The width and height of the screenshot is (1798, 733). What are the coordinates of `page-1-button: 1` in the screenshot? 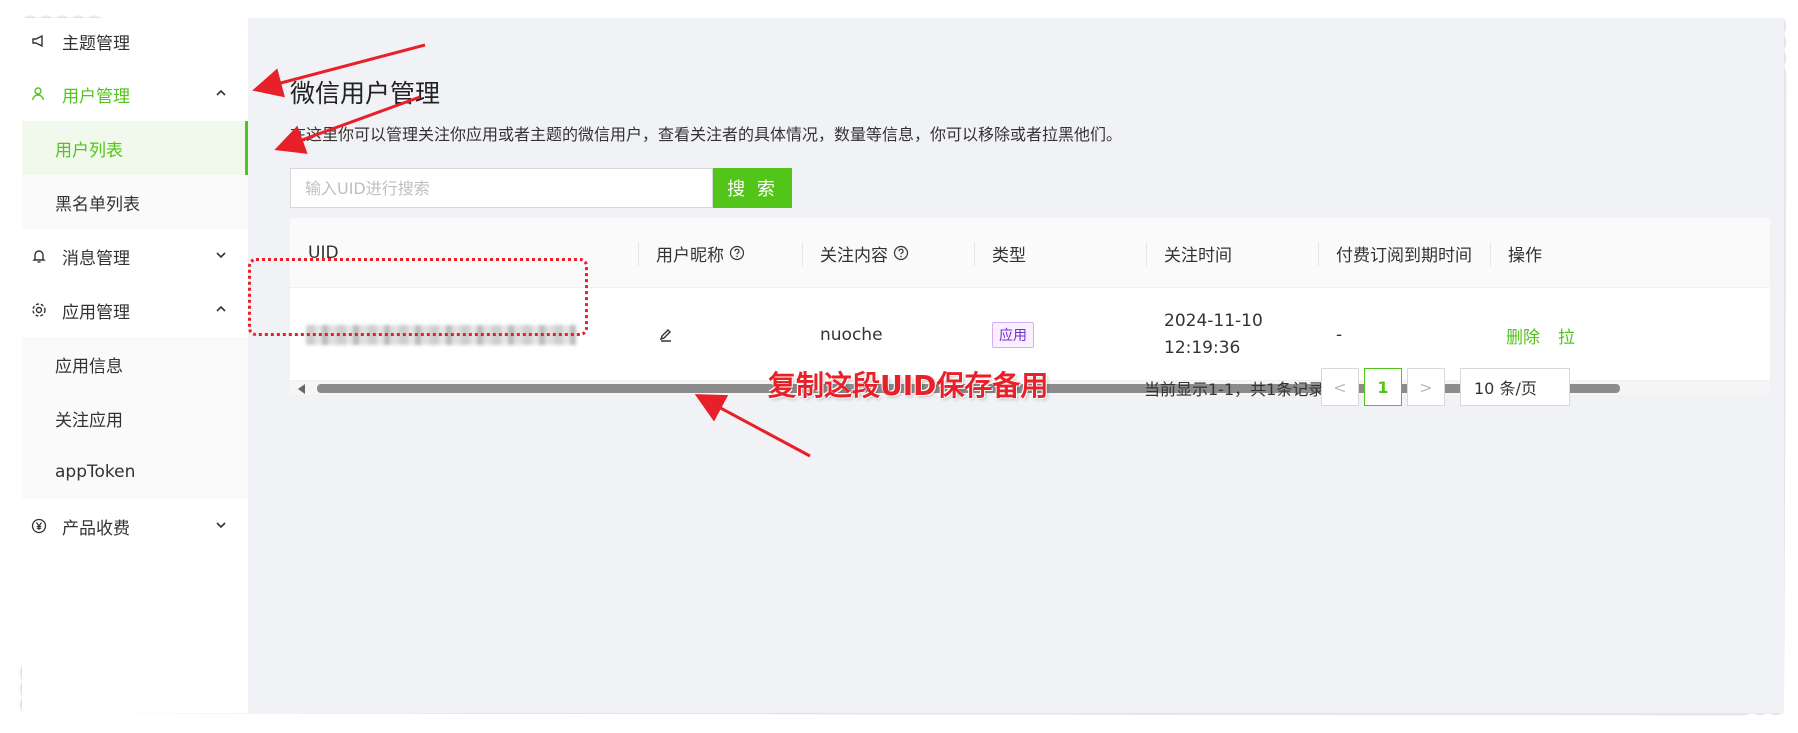 It's located at (1383, 387).